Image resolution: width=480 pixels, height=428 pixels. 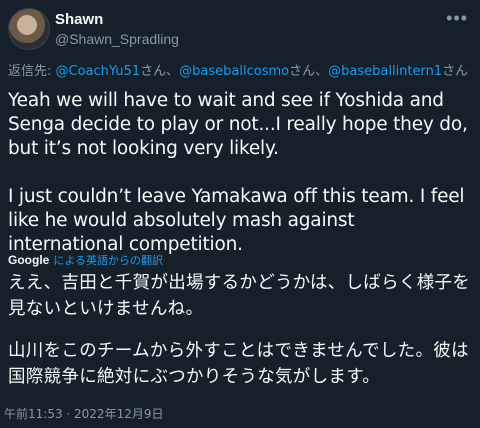 What do you see at coordinates (117, 39) in the screenshot?
I see `user-handle: @Shawn_Spradling` at bounding box center [117, 39].